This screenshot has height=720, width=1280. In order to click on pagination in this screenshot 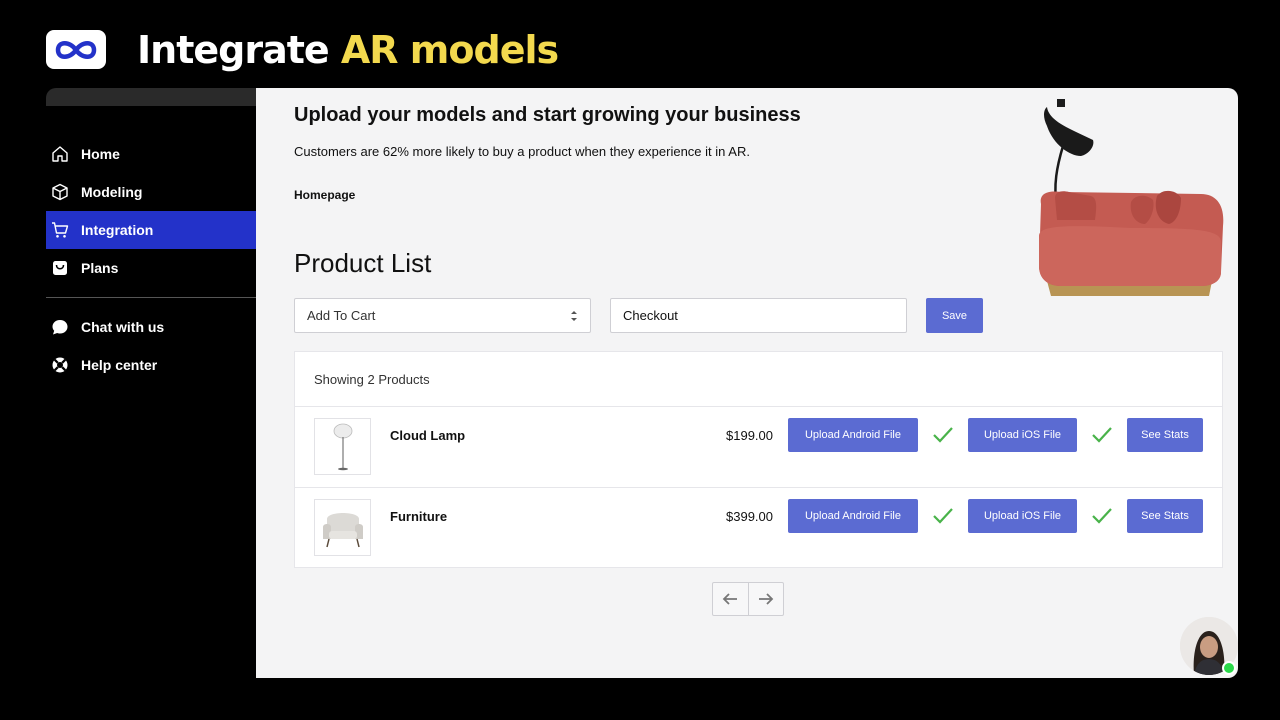, I will do `click(748, 599)`.